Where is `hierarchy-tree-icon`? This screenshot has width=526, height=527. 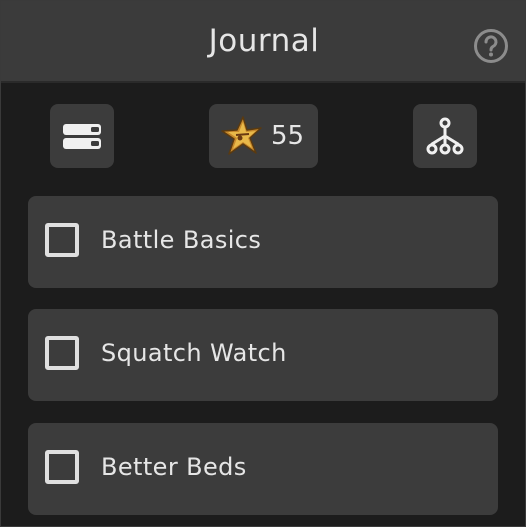 hierarchy-tree-icon is located at coordinates (445, 136).